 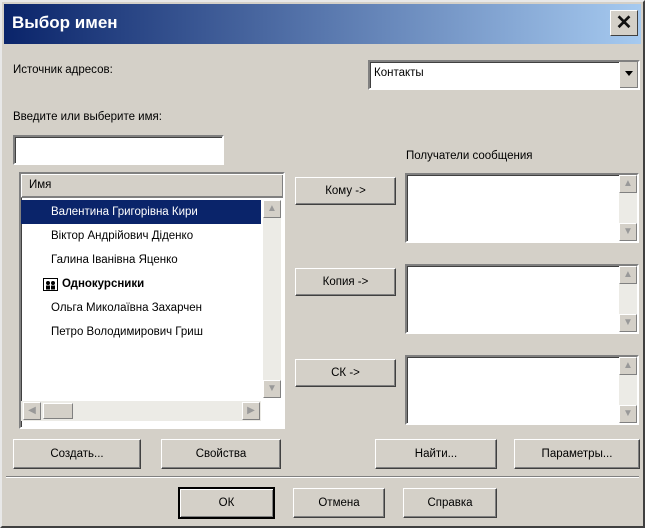 What do you see at coordinates (272, 299) in the screenshot?
I see `vertical-scrollbar: ▲ ▼` at bounding box center [272, 299].